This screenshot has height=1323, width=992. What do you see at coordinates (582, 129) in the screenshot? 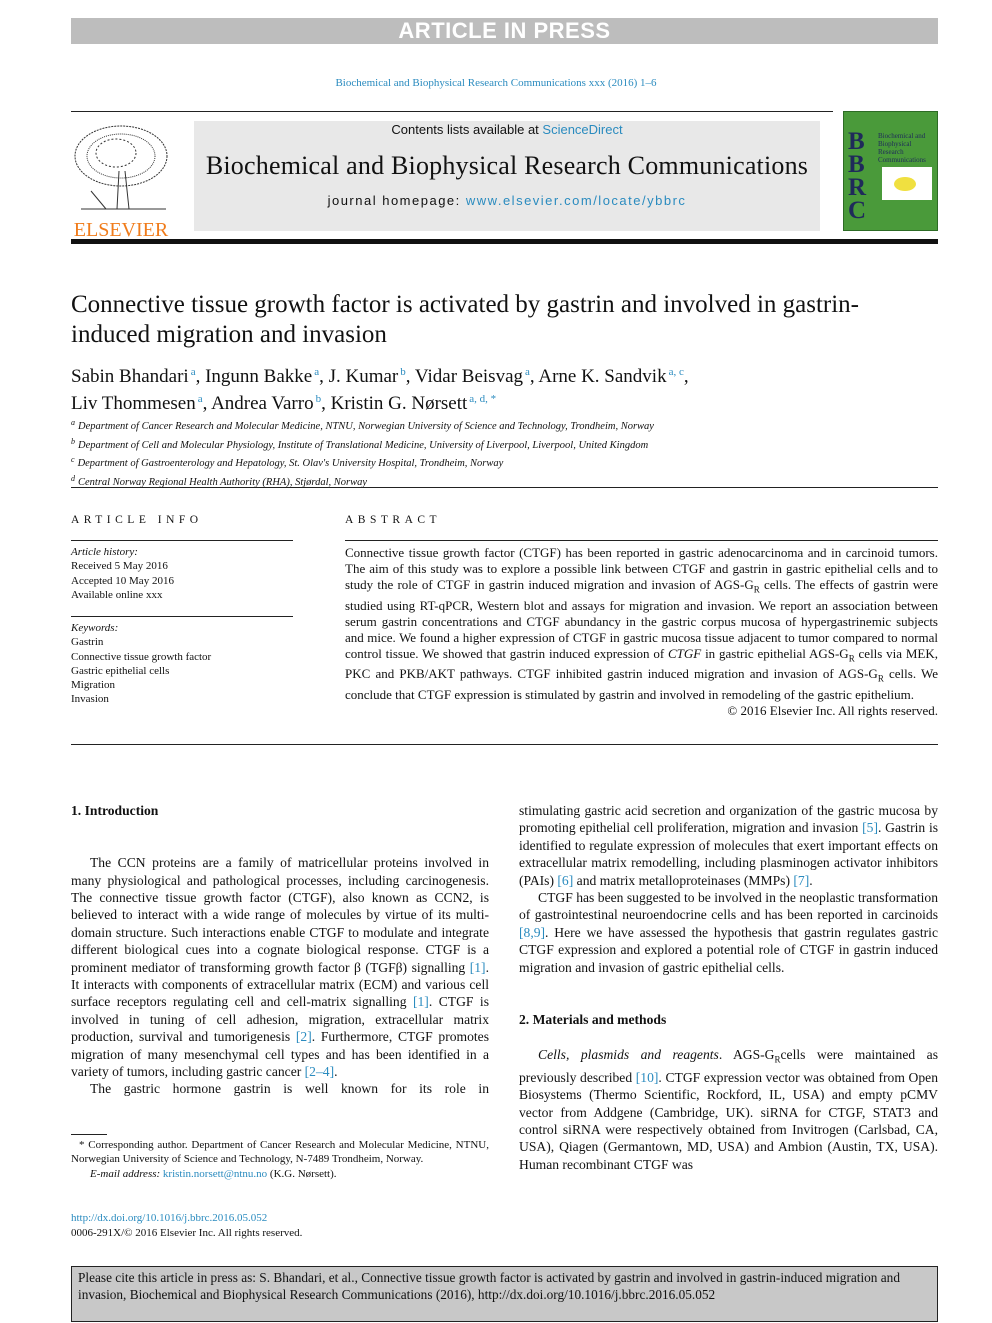
I see `sciencedirect-link: ScienceDirect` at bounding box center [582, 129].